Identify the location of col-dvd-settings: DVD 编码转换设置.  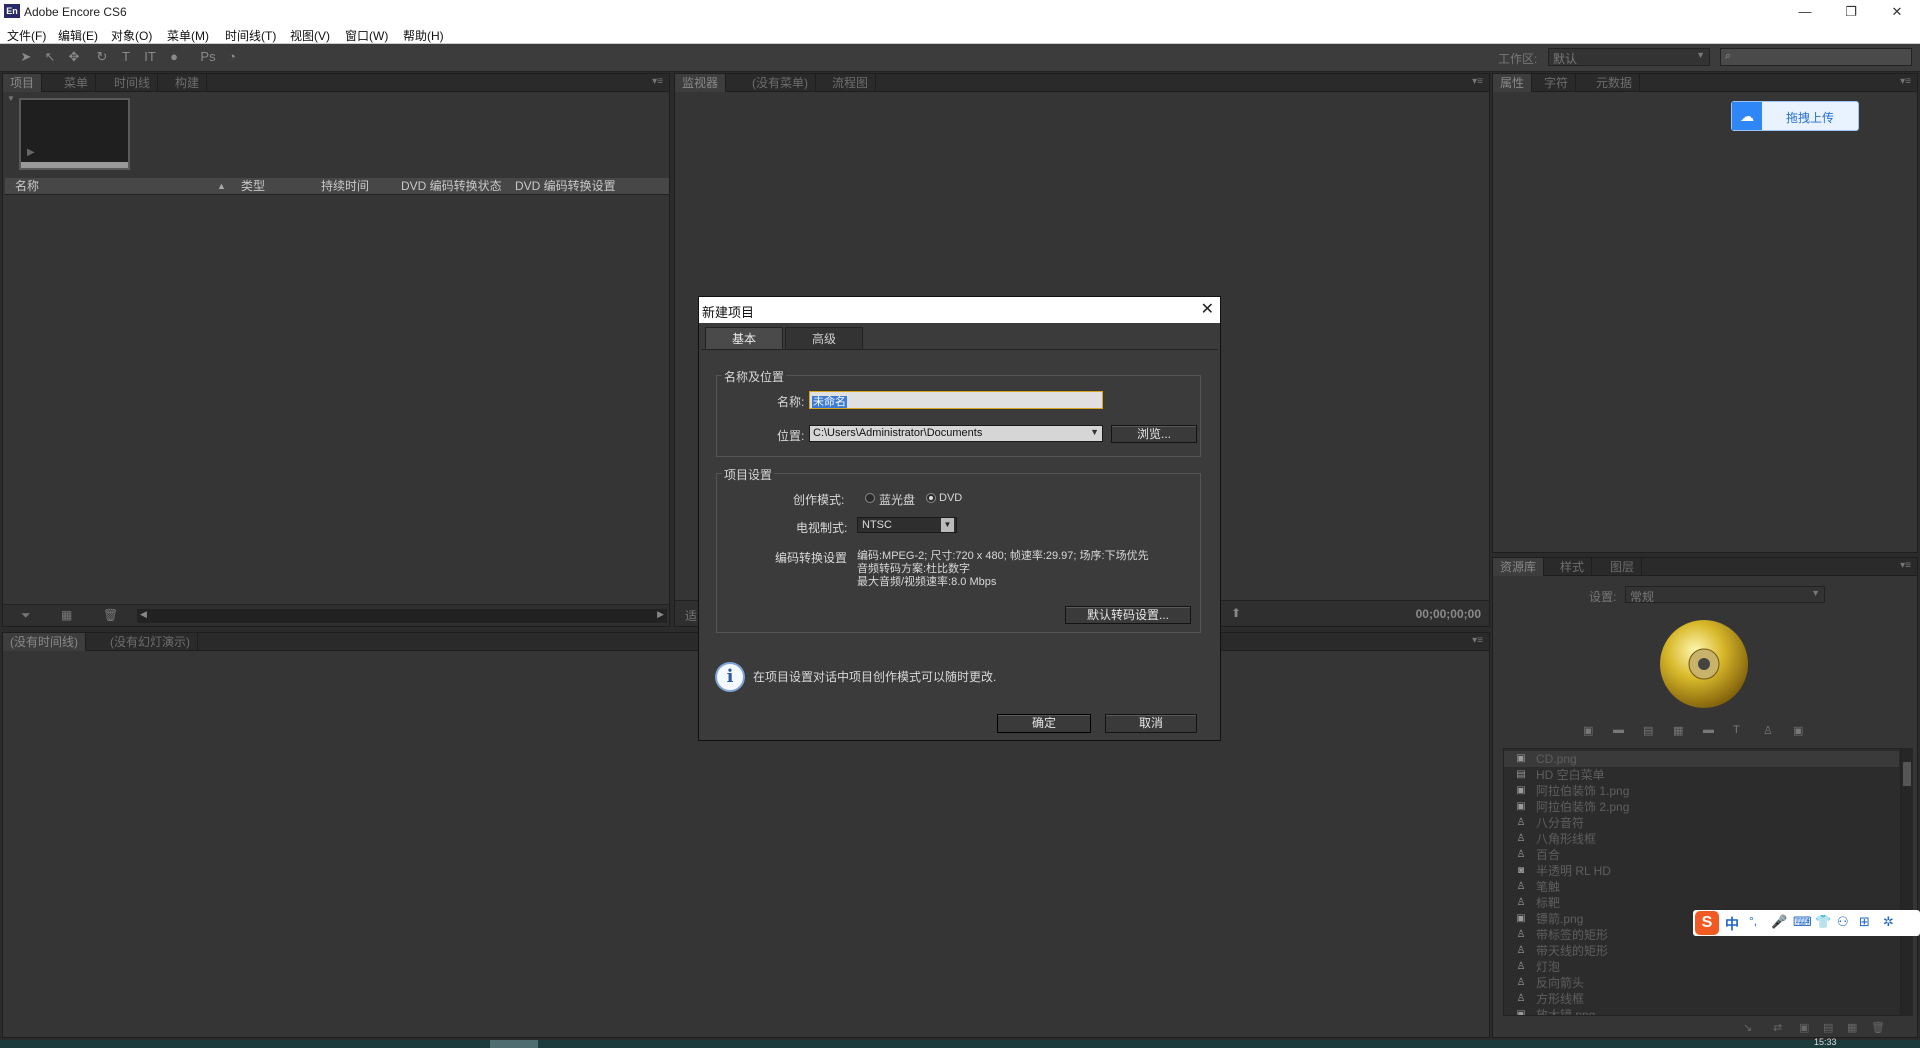
(565, 186).